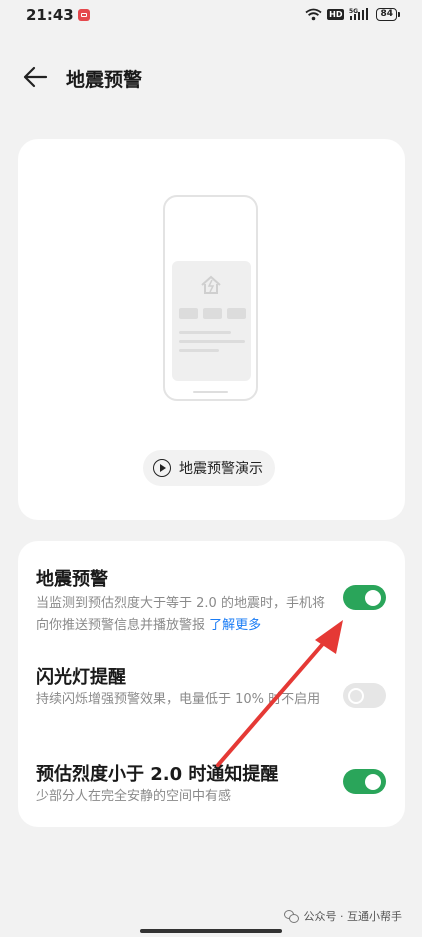 The width and height of the screenshot is (422, 937). Describe the element at coordinates (35, 77) in the screenshot. I see `back-arrow-icon` at that location.